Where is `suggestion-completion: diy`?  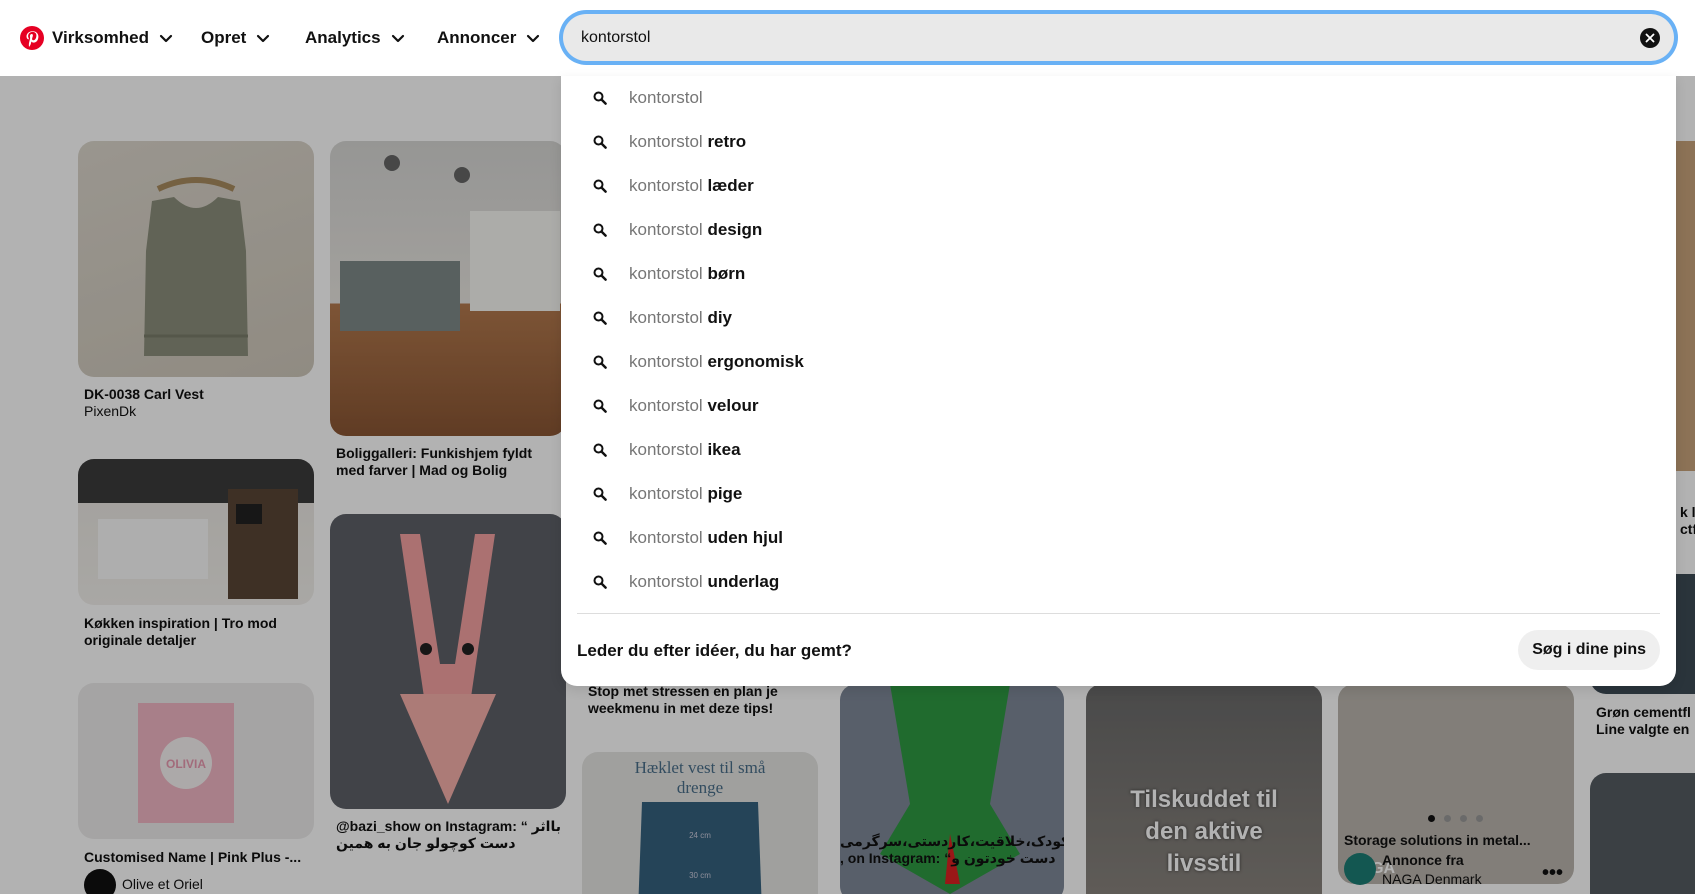 suggestion-completion: diy is located at coordinates (719, 317).